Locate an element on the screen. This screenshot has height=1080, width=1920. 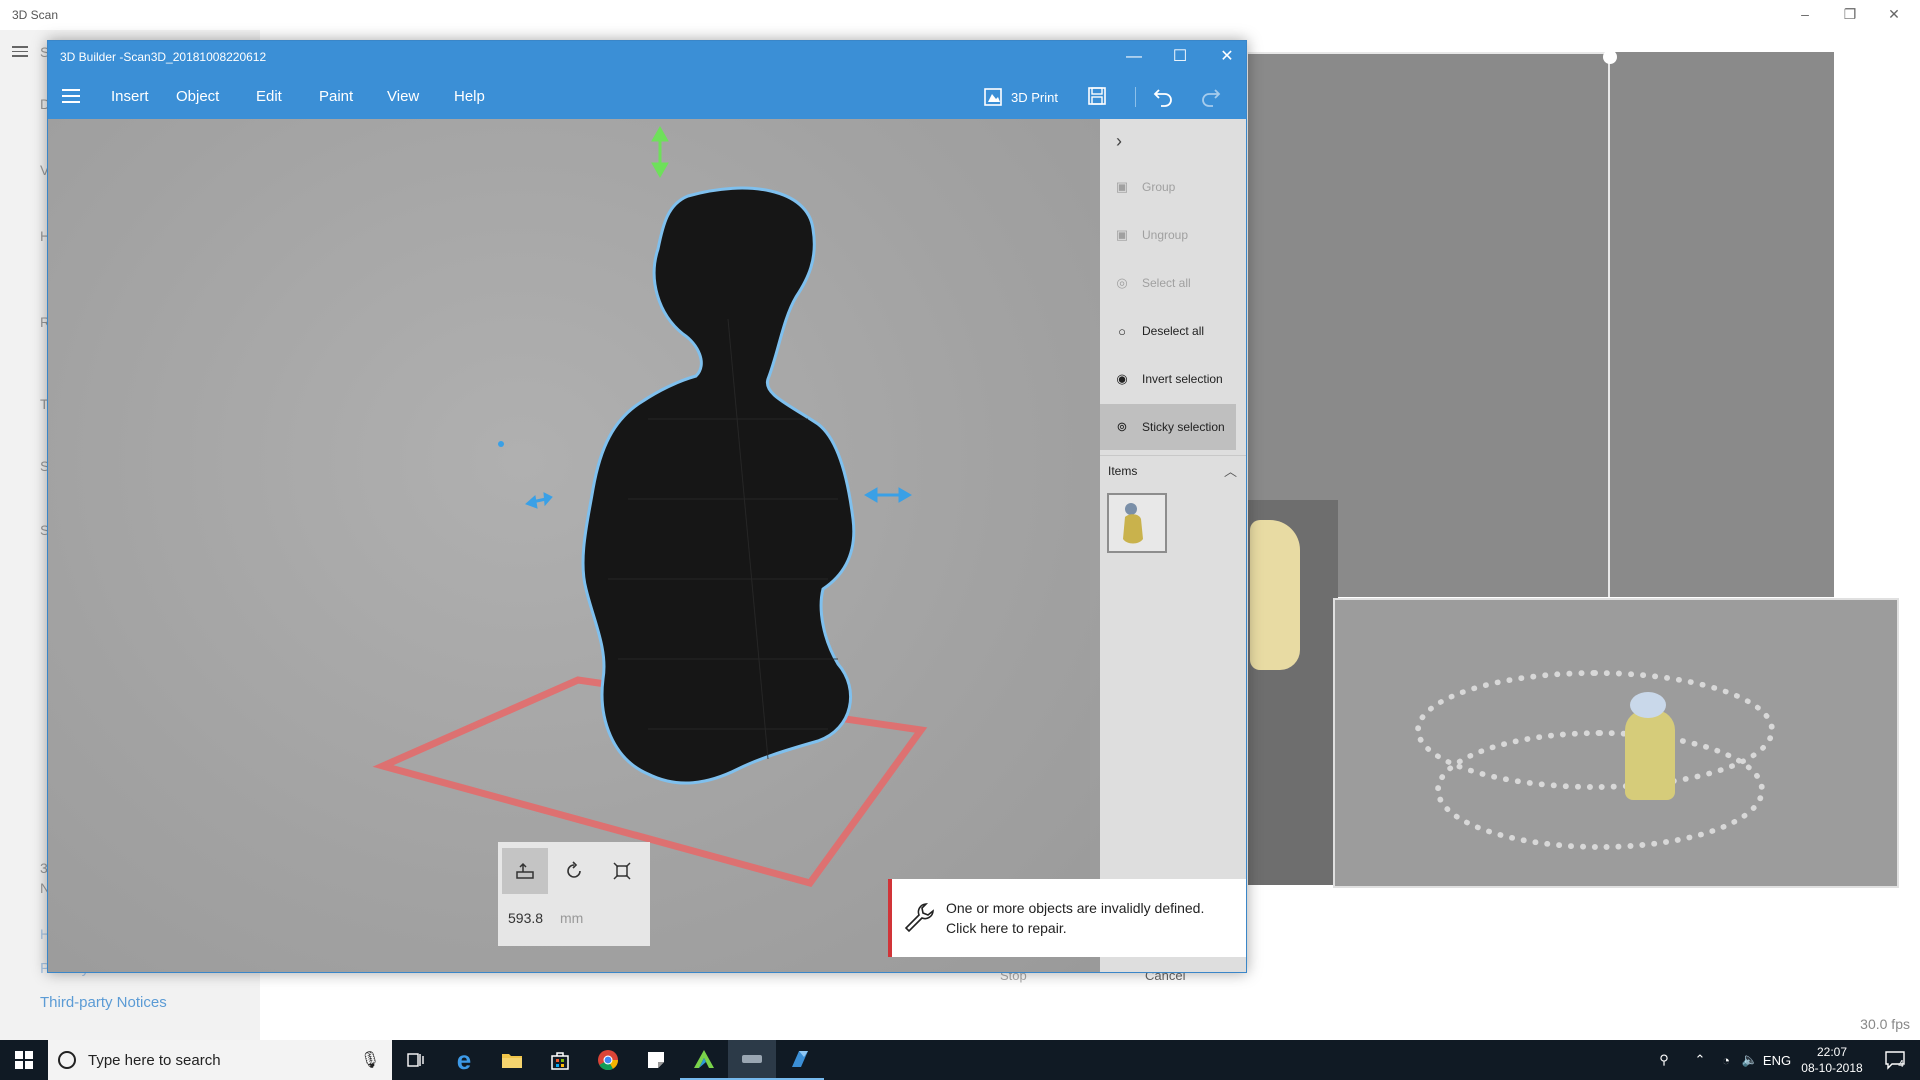
rotate-tool-icon is located at coordinates (574, 871).